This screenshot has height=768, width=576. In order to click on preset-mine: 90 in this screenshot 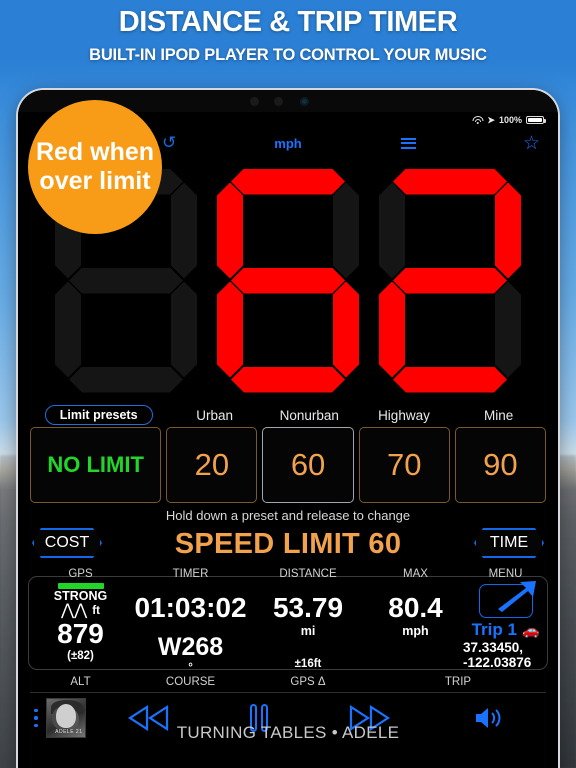, I will do `click(500, 465)`.